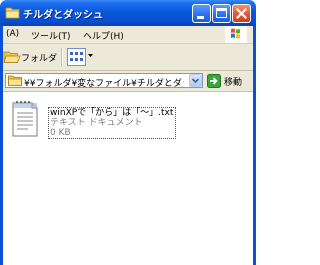 The image size is (320, 265). I want to click on address-bar: ¥¥フォルダ¥変なファイル¥チルダとダッシュ 移動, so click(128, 81).